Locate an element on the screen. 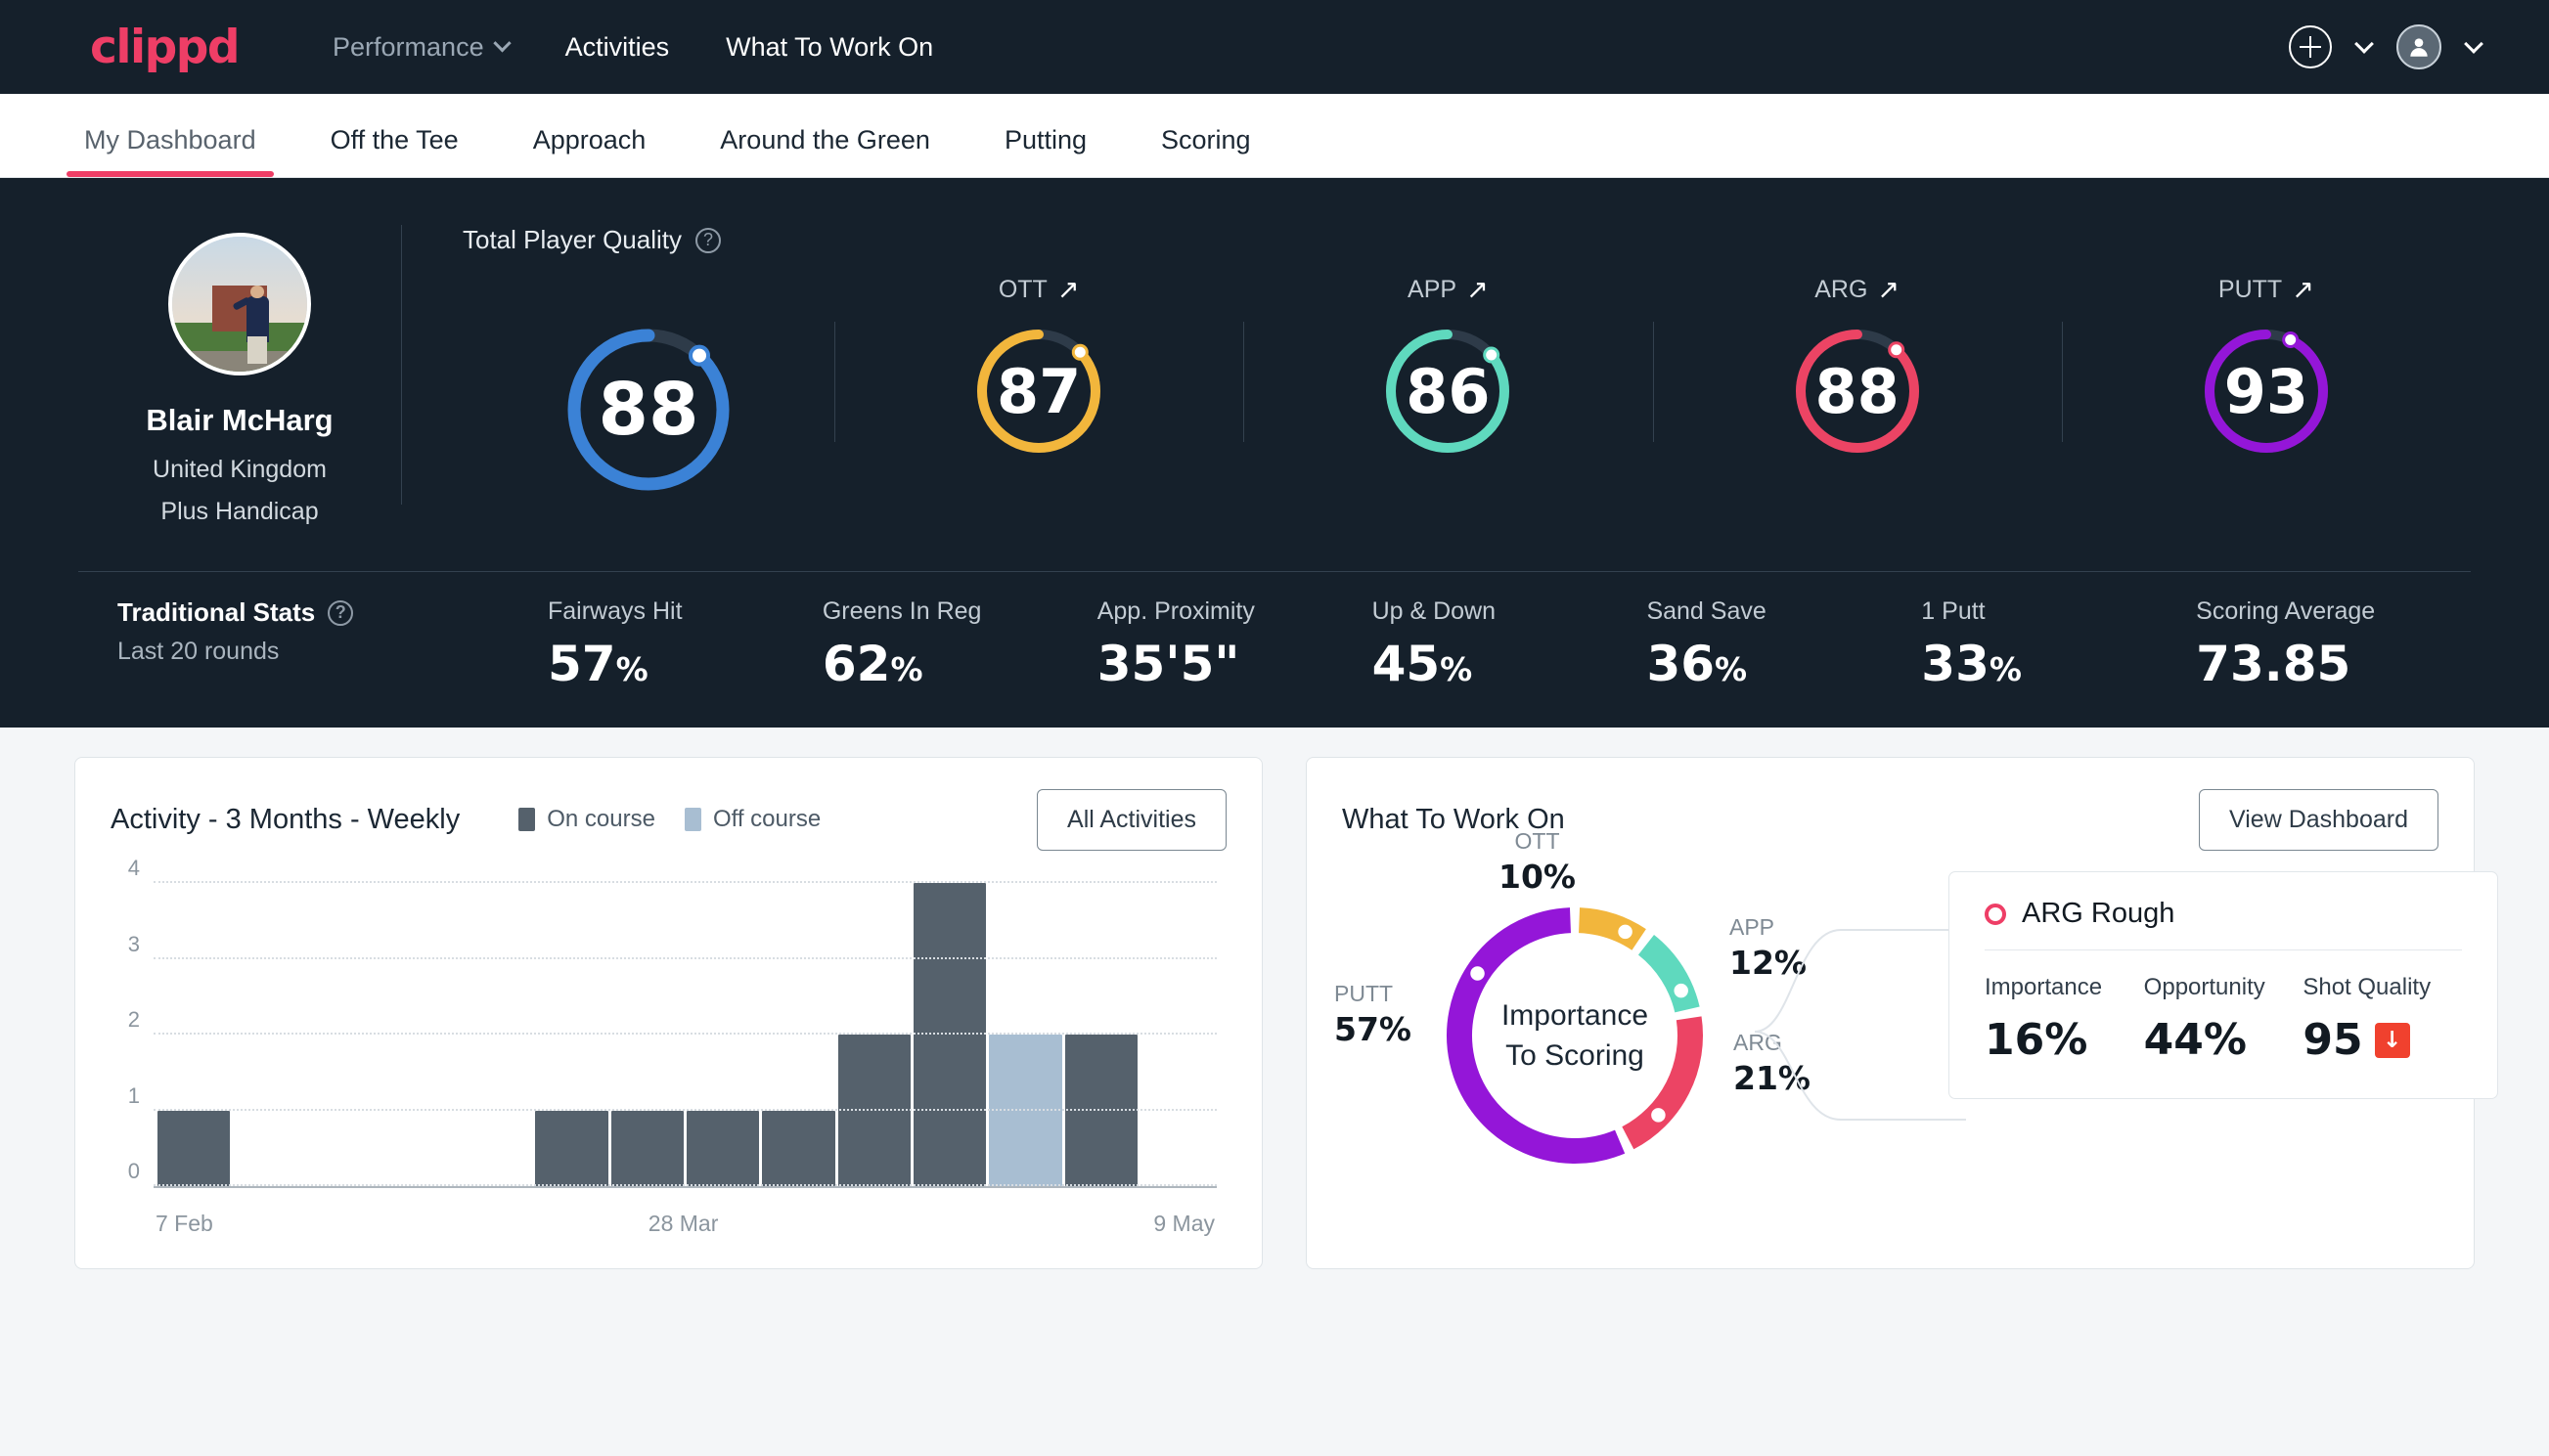 The width and height of the screenshot is (2549, 1456). detail-metric-shot-quality: Shot Quality 95 ↓ is located at coordinates (2383, 1019).